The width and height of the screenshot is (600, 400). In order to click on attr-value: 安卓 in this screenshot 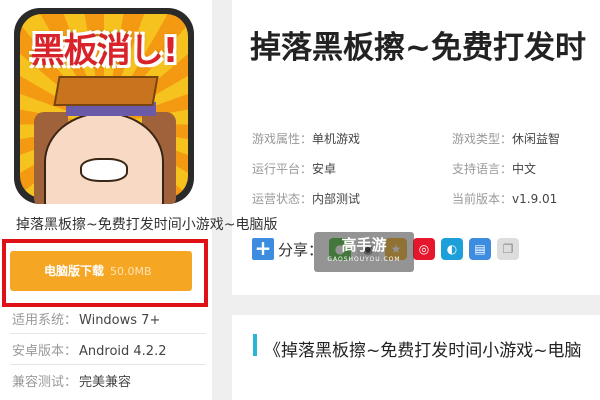, I will do `click(324, 169)`.